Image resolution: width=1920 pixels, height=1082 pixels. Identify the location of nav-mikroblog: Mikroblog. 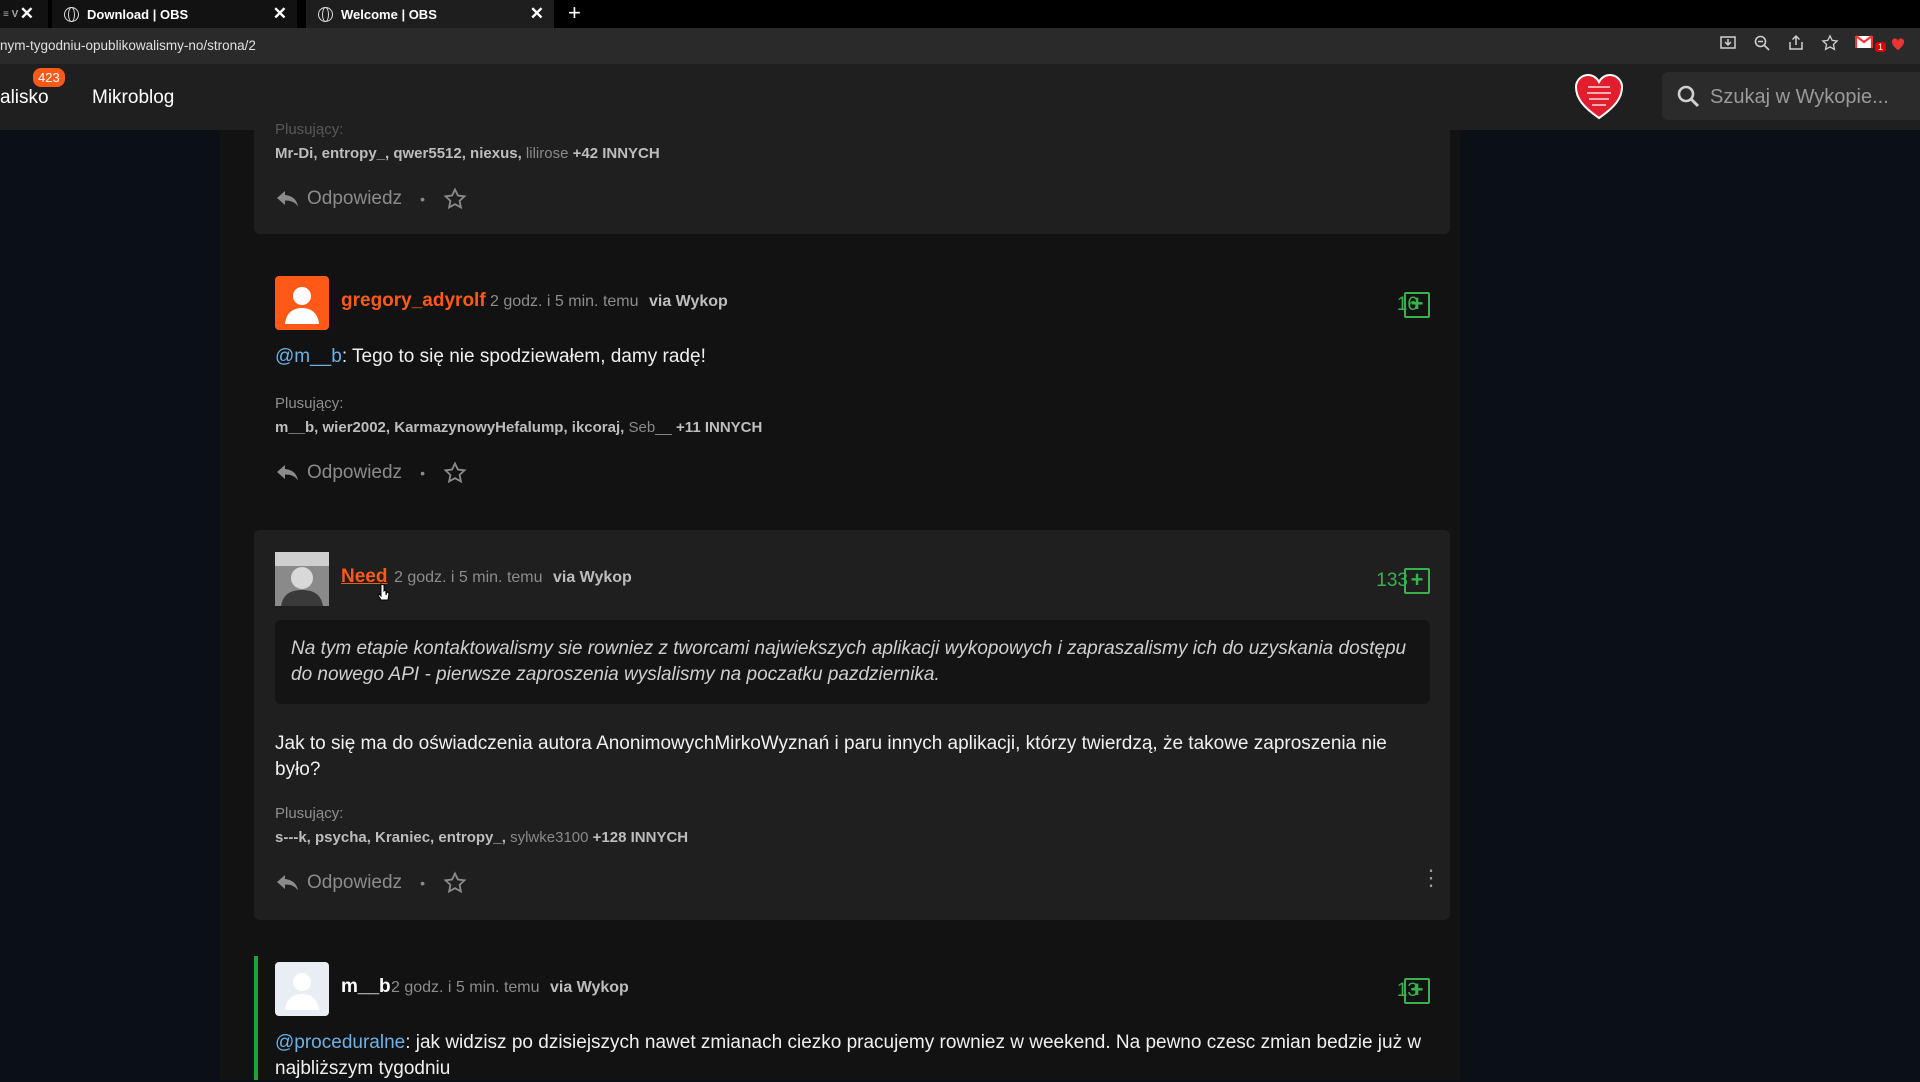
(133, 98).